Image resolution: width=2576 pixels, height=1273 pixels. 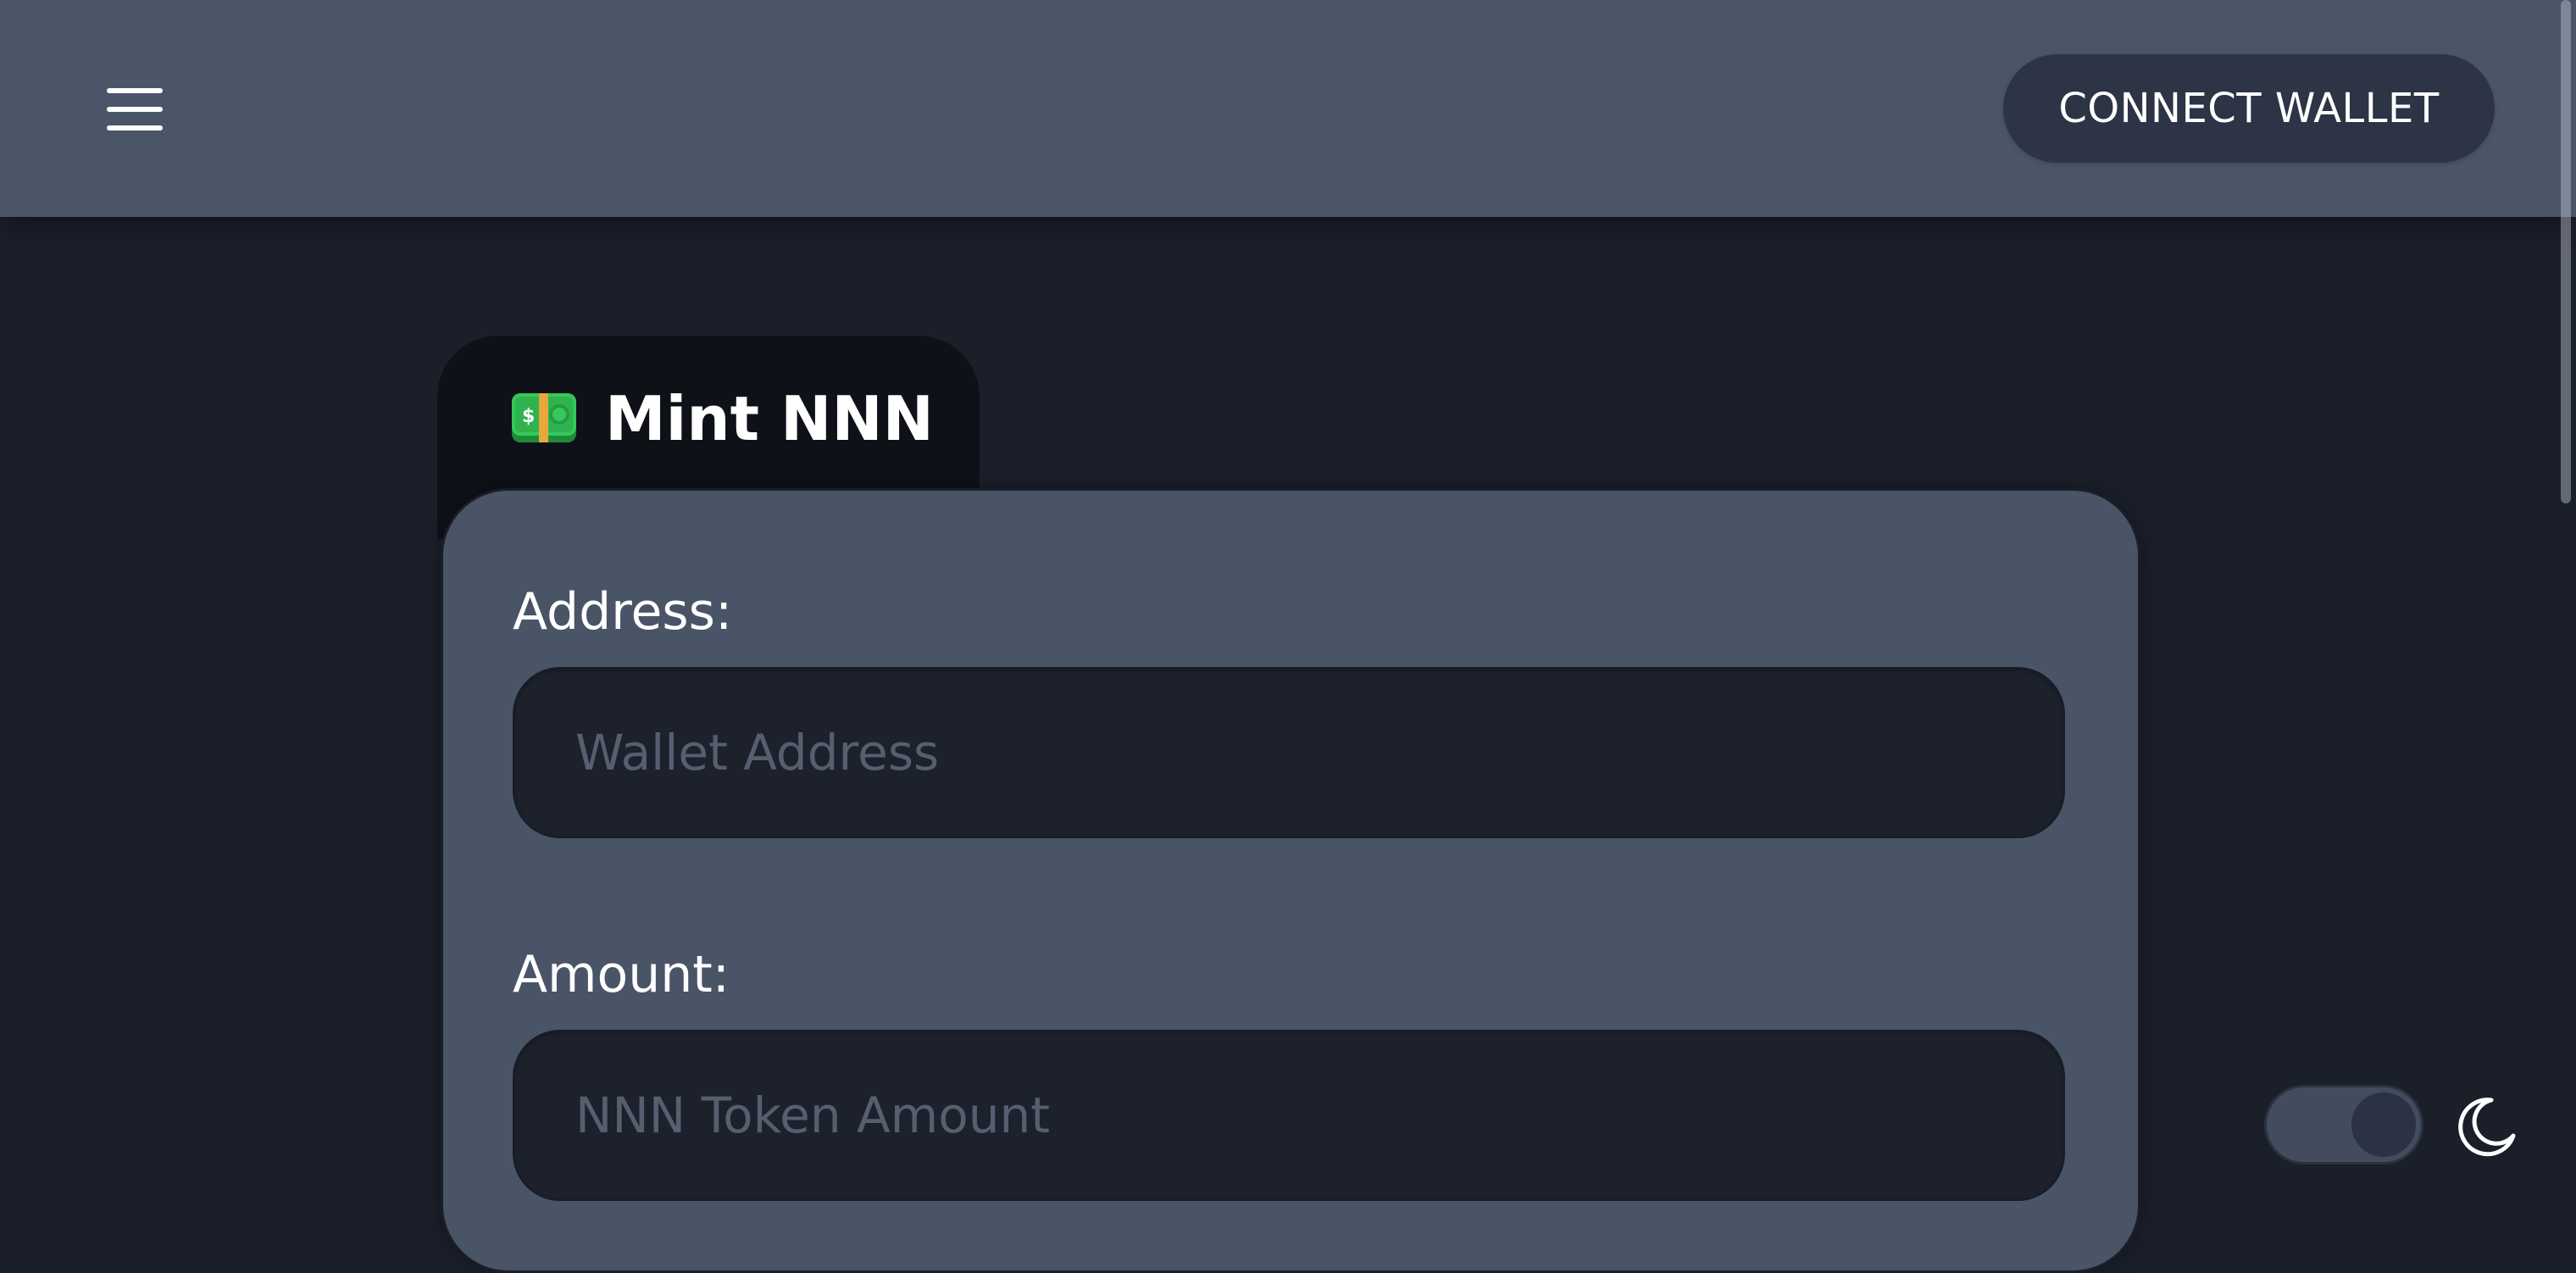 I want to click on token-amount-input, so click(x=1289, y=1115).